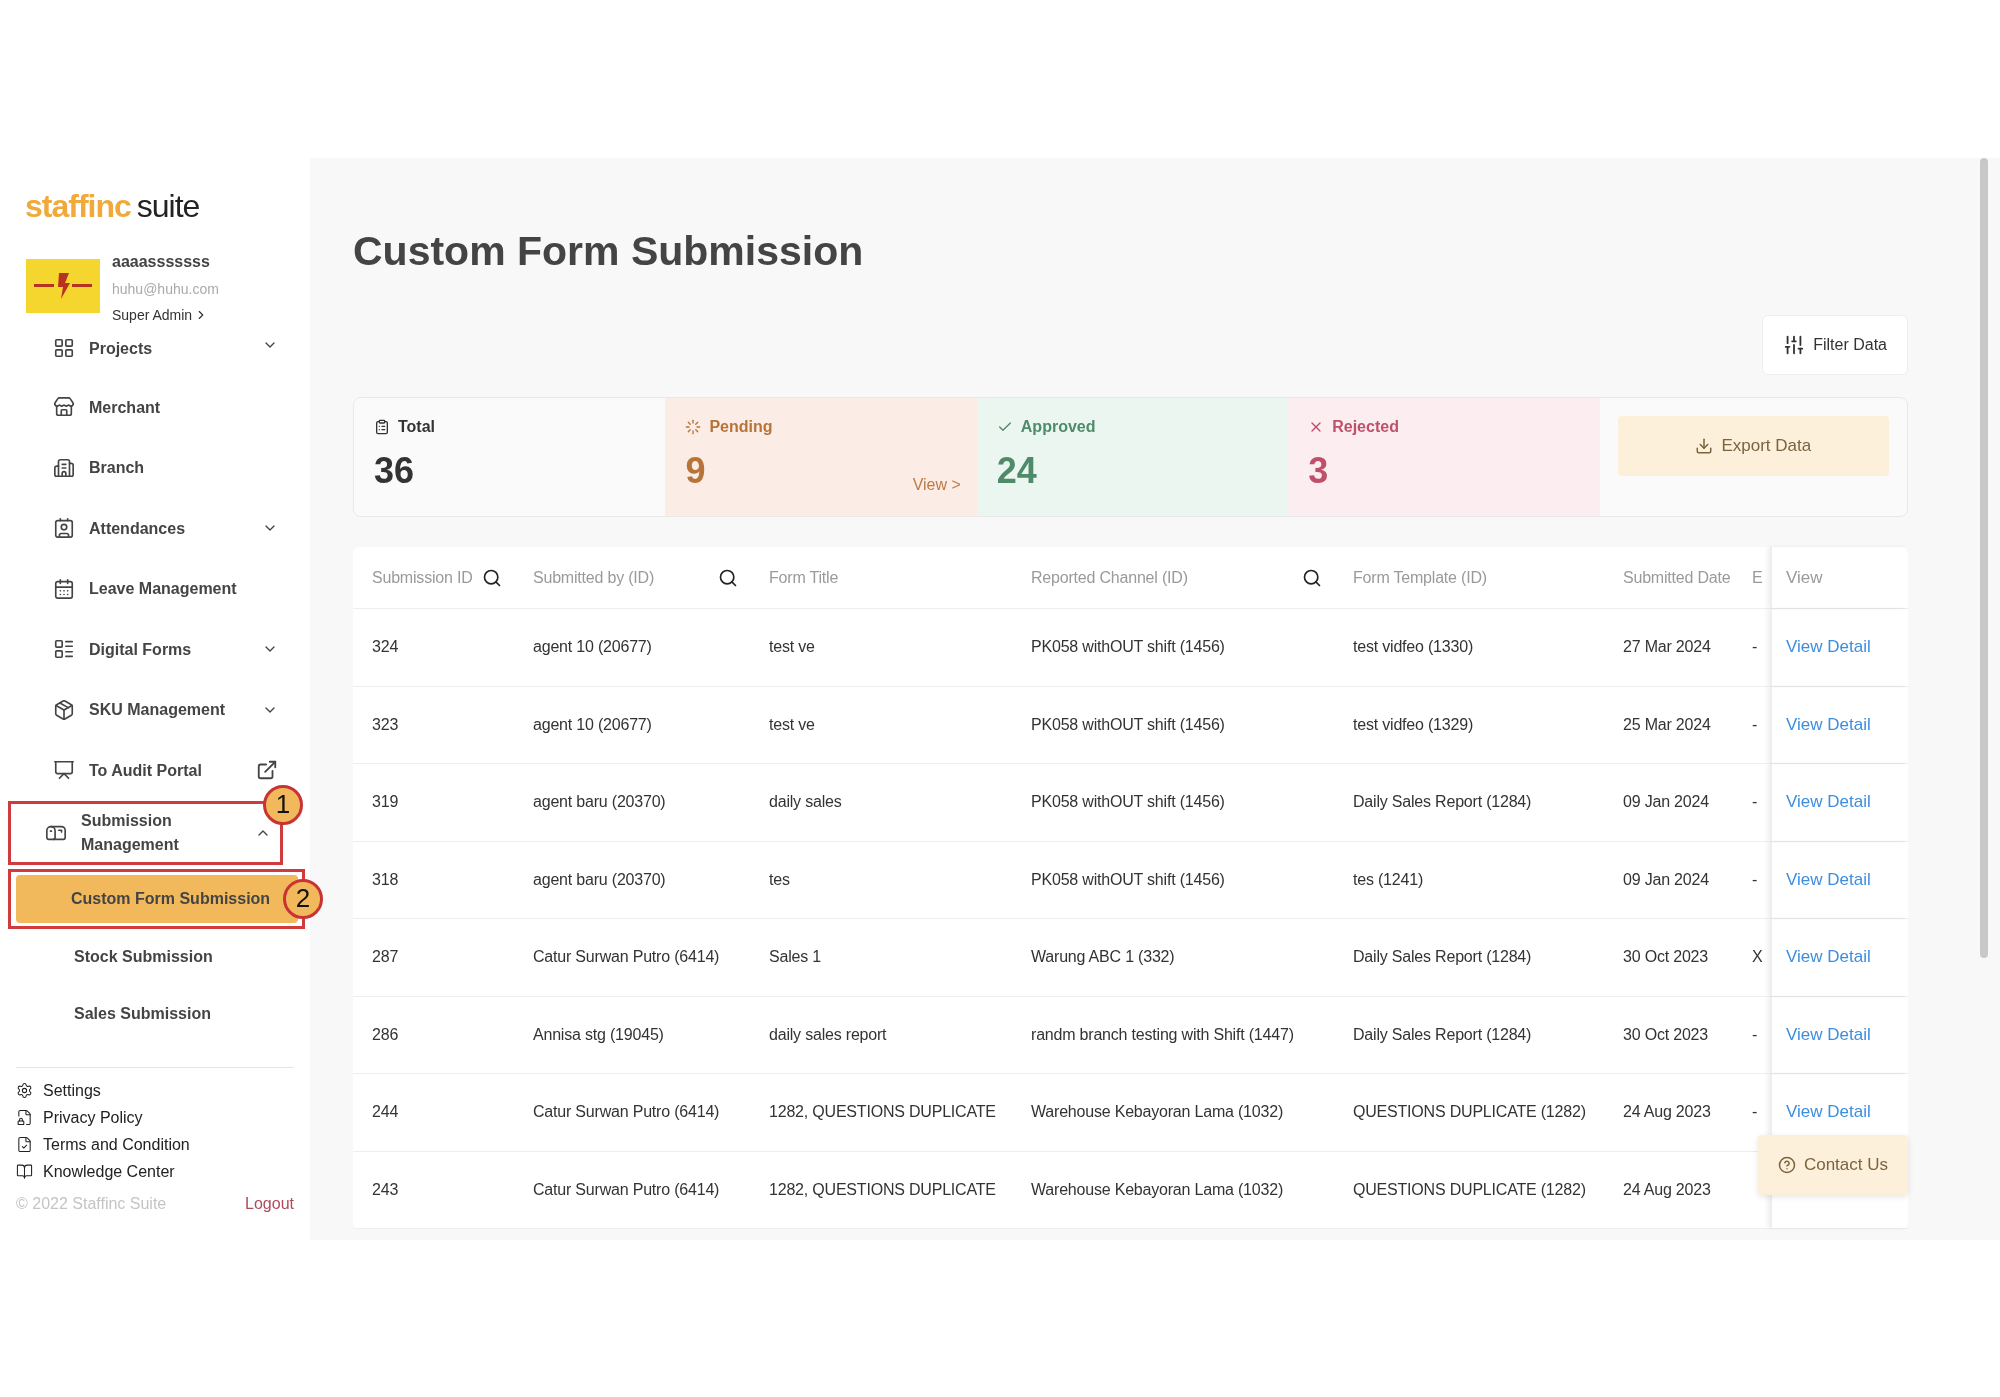  Describe the element at coordinates (1162, 1034) in the screenshot. I see `table-cell: randm branch testing with Shift (1447)` at that location.